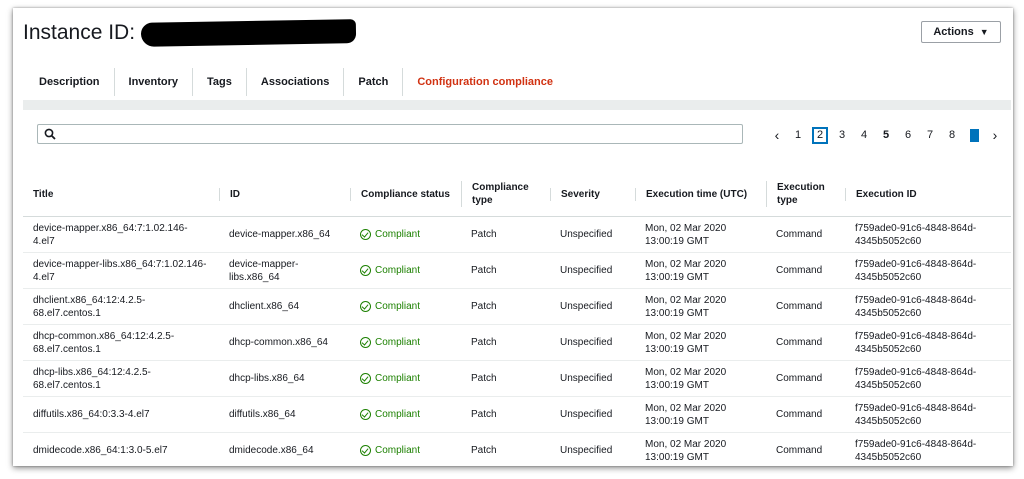 Image resolution: width=1024 pixels, height=479 pixels. I want to click on search-box, so click(390, 134).